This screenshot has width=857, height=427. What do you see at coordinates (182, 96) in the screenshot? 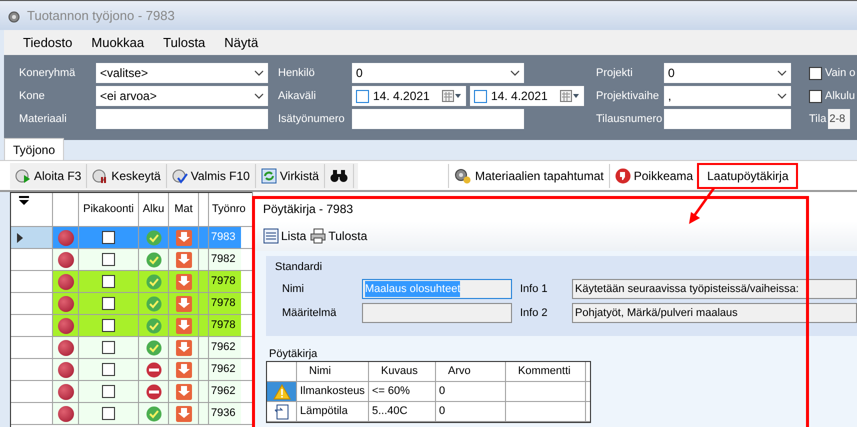
I see `dropdown-field: <ei arvoa>` at bounding box center [182, 96].